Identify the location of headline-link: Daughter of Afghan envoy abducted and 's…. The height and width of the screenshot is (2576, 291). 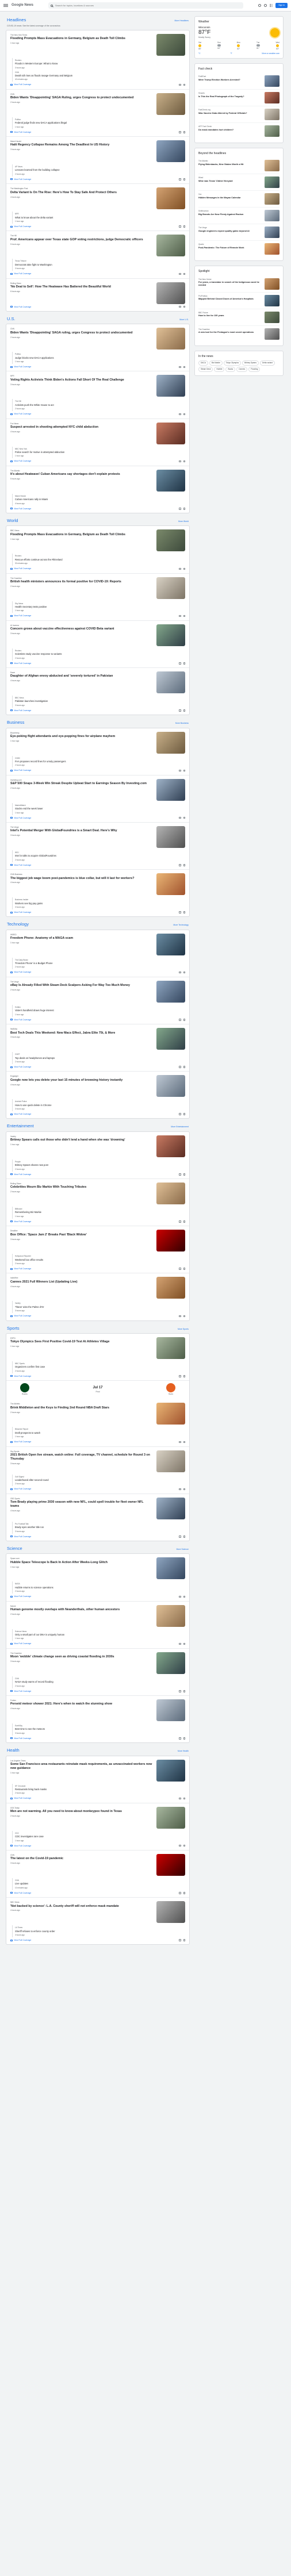
(81, 676).